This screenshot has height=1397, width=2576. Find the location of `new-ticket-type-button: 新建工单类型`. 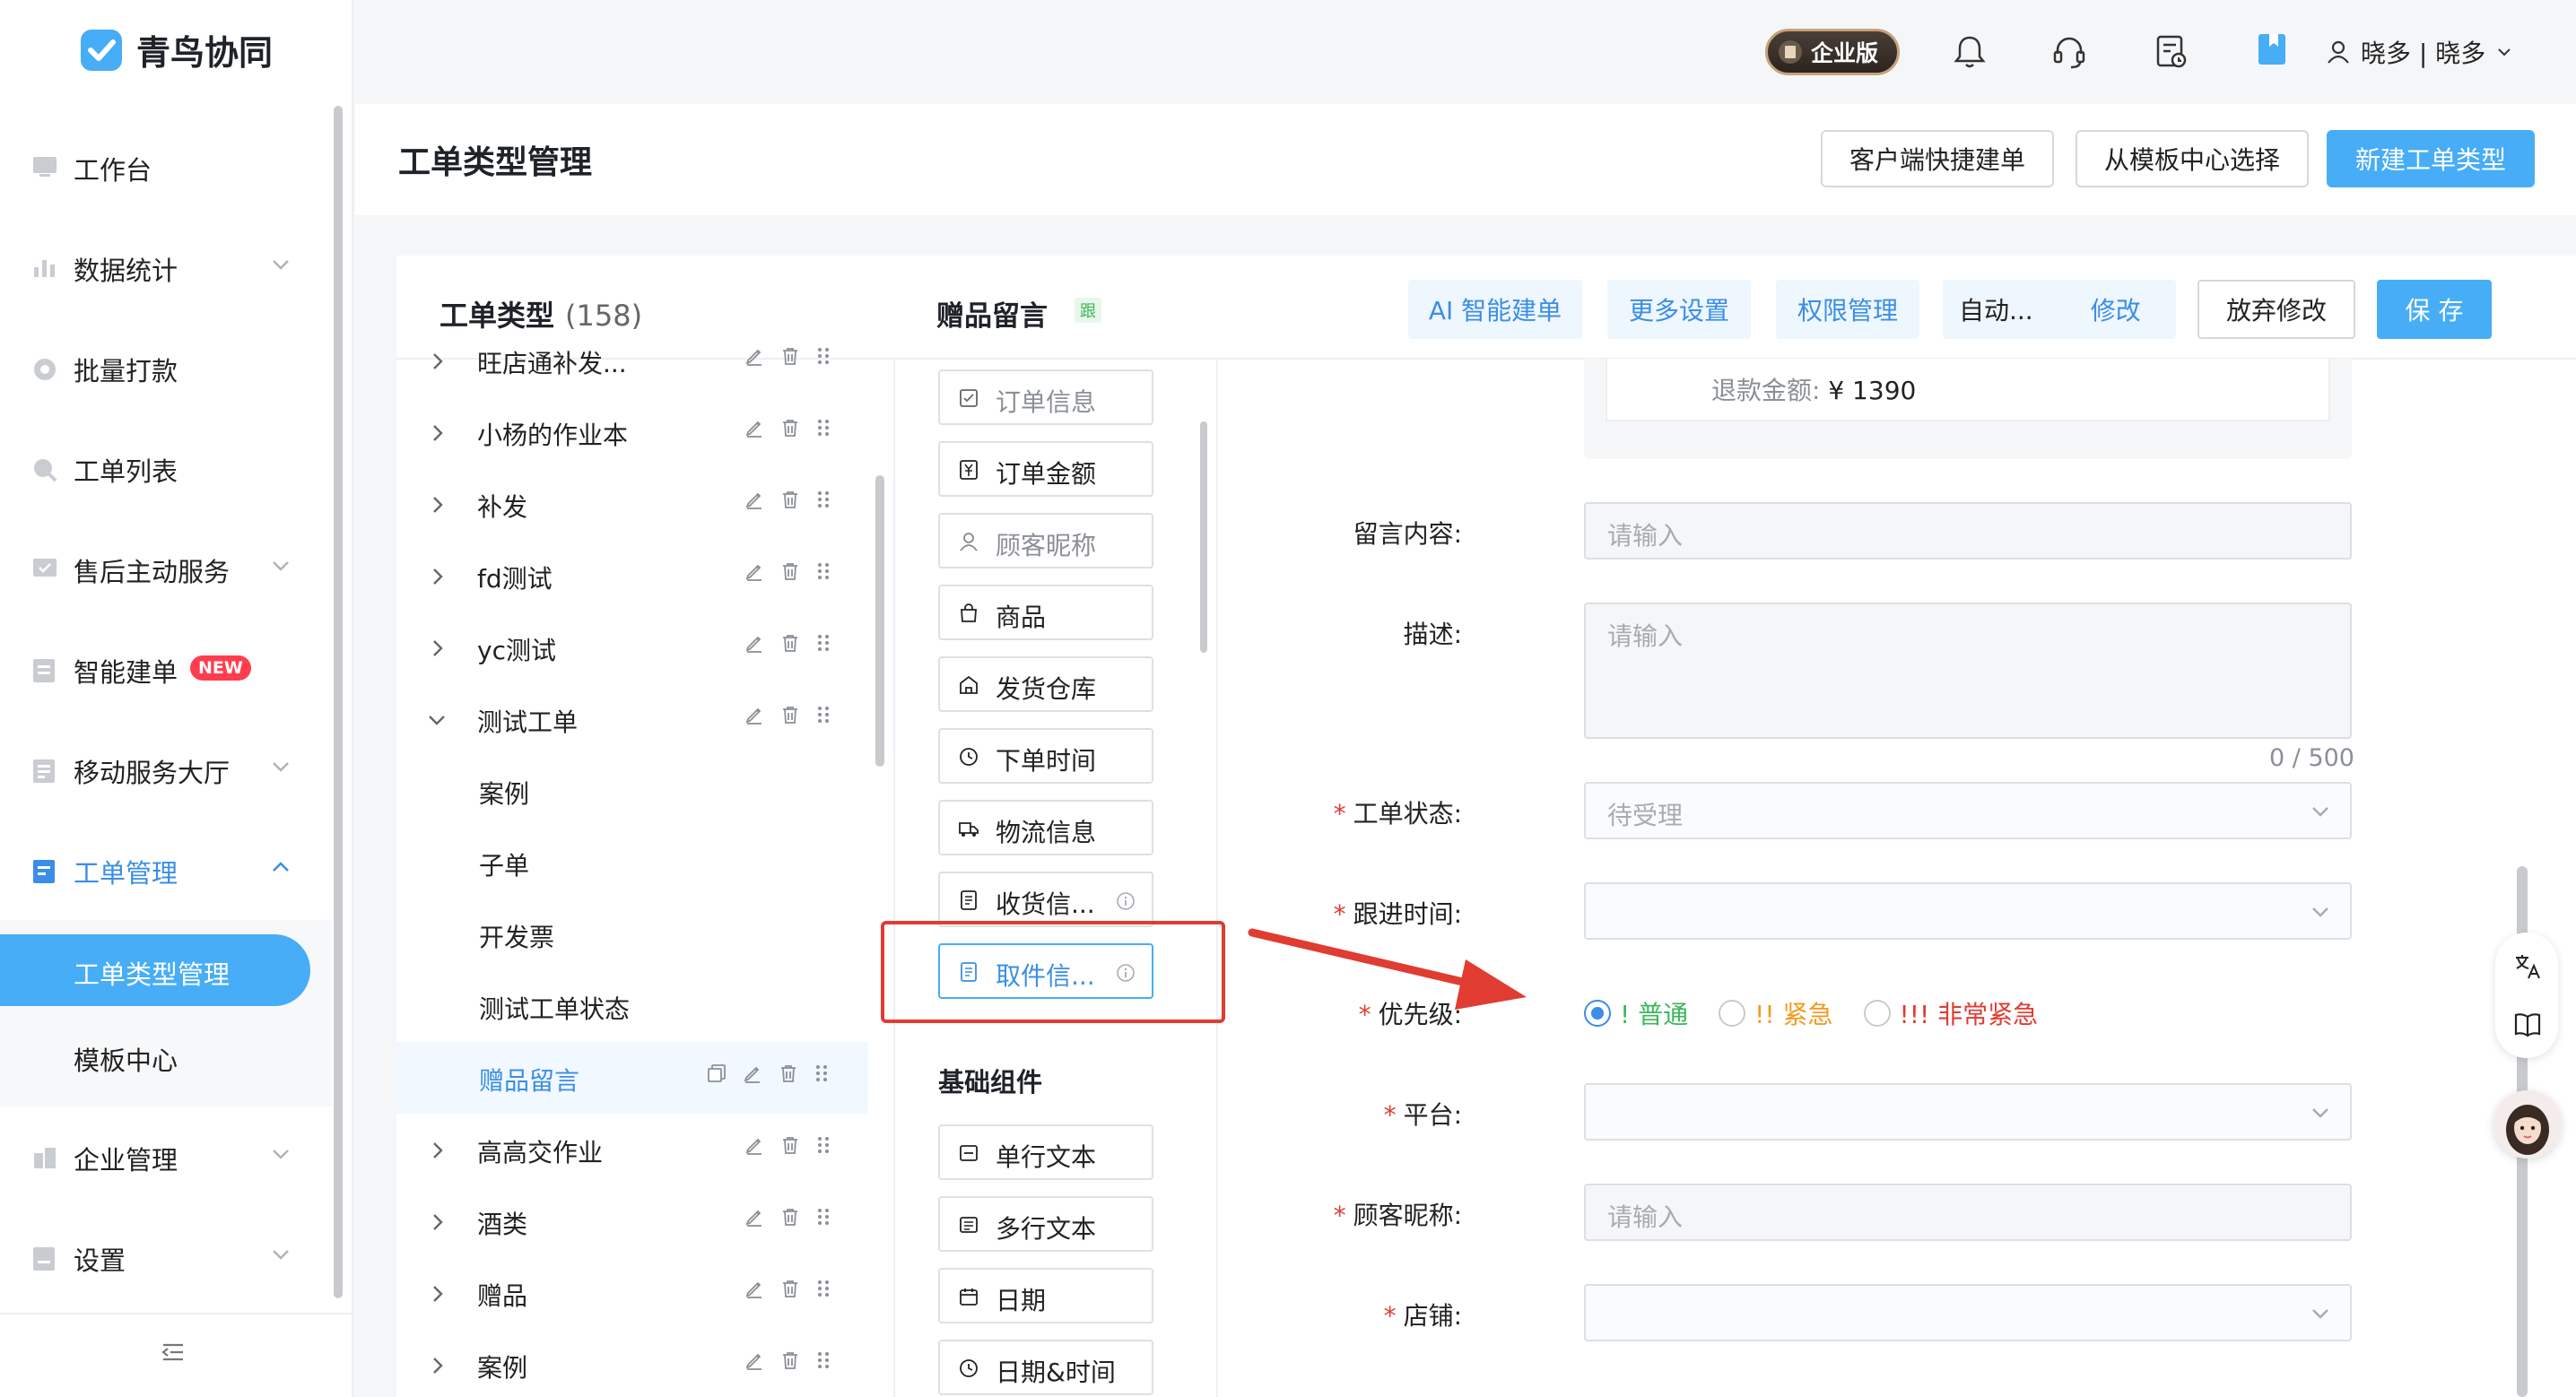

new-ticket-type-button: 新建工单类型 is located at coordinates (2431, 158).